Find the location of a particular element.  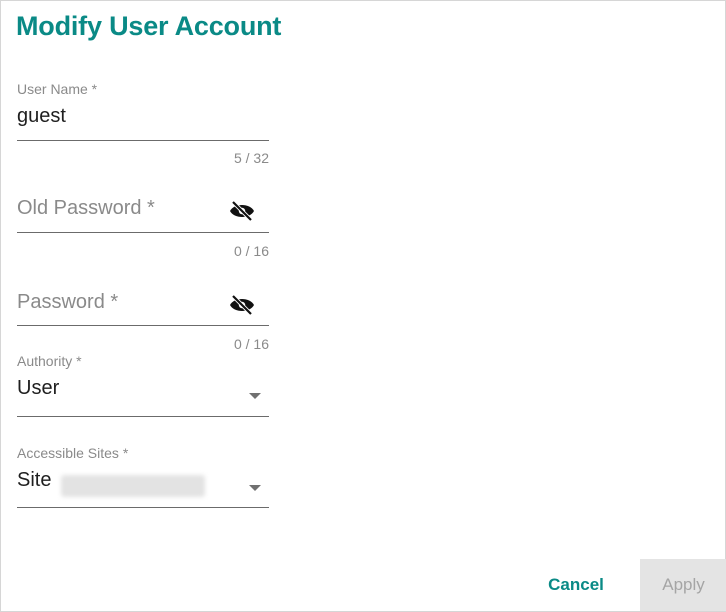

username-field: User Name * guest 5 / 32 is located at coordinates (143, 126).